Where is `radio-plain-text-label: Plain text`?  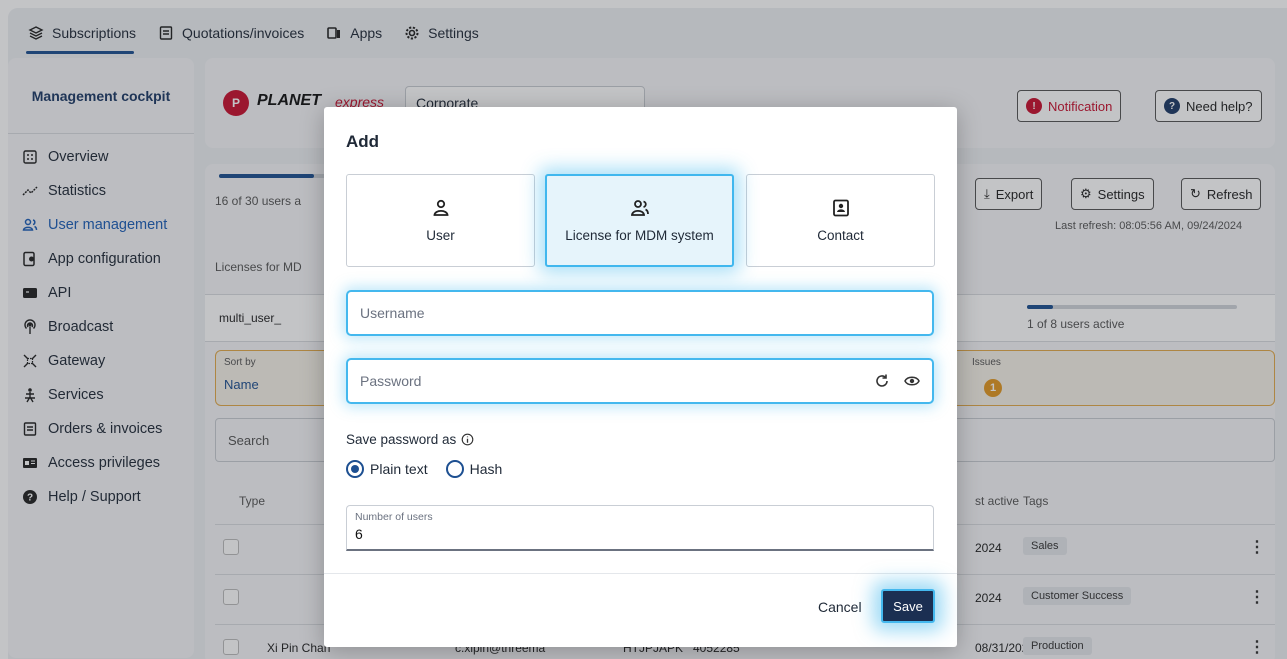 radio-plain-text-label: Plain text is located at coordinates (399, 469).